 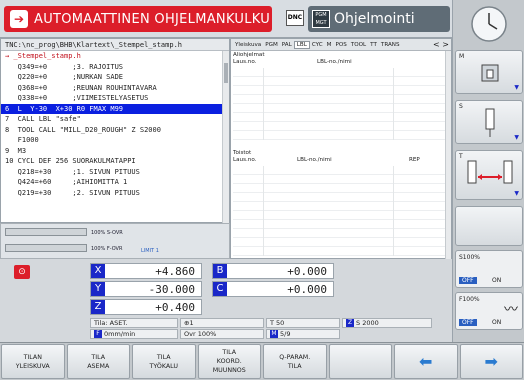 I want to click on axis-c-label: C, so click(x=220, y=289).